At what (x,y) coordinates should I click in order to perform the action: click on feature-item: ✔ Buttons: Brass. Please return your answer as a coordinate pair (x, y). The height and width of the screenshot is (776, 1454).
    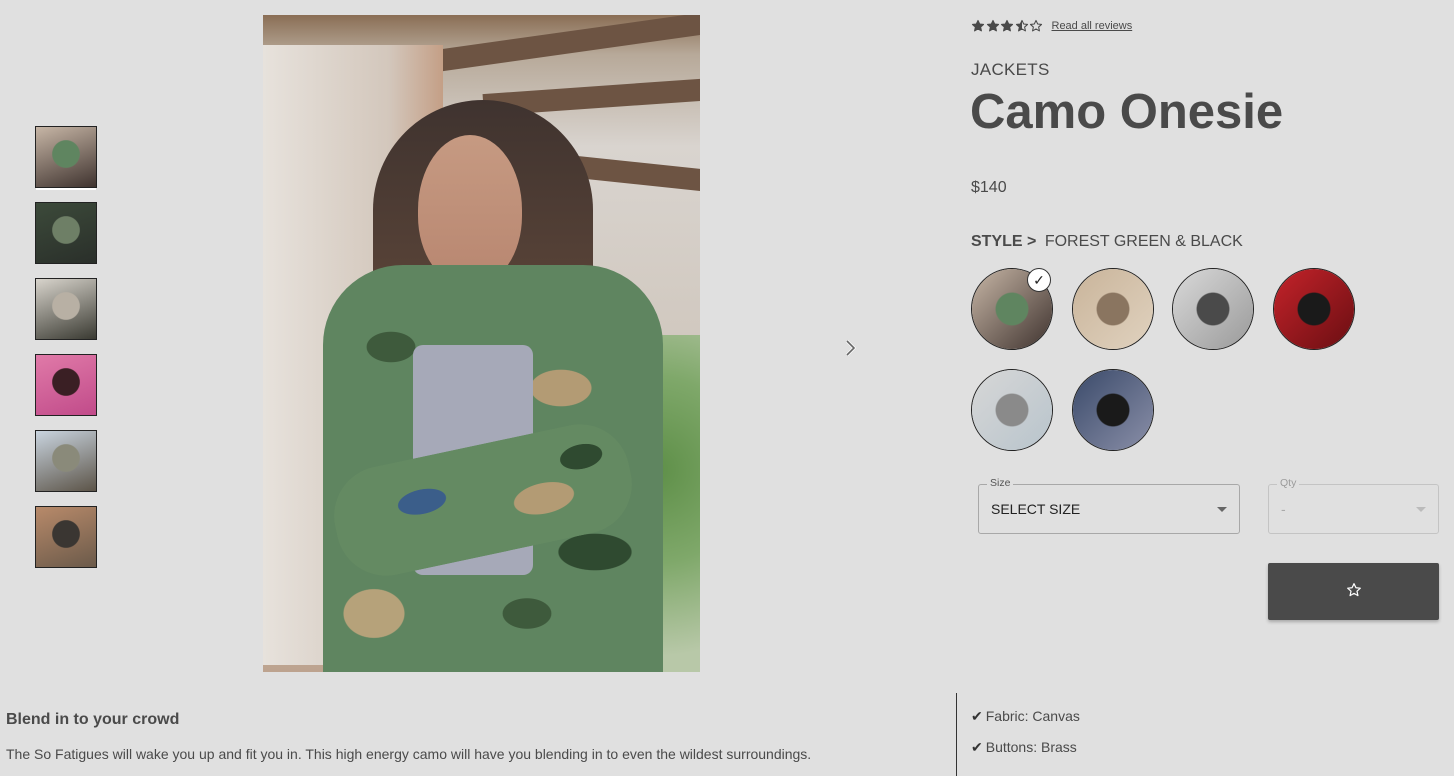
    Looking at the image, I should click on (1025, 753).